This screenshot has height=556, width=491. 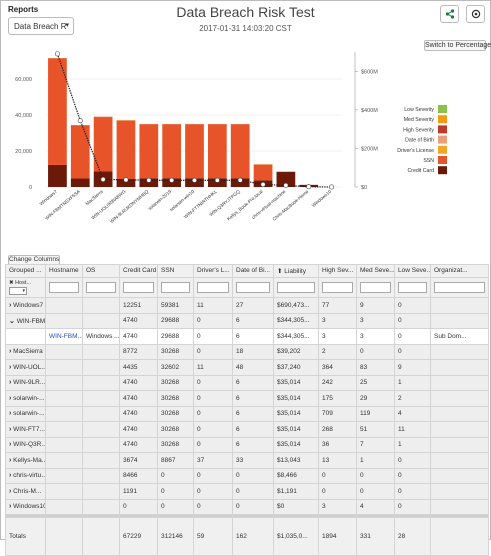 What do you see at coordinates (247, 430) in the screenshot?
I see `table-group-row: › WIN-FT7...47403026806$35,0142685111` at bounding box center [247, 430].